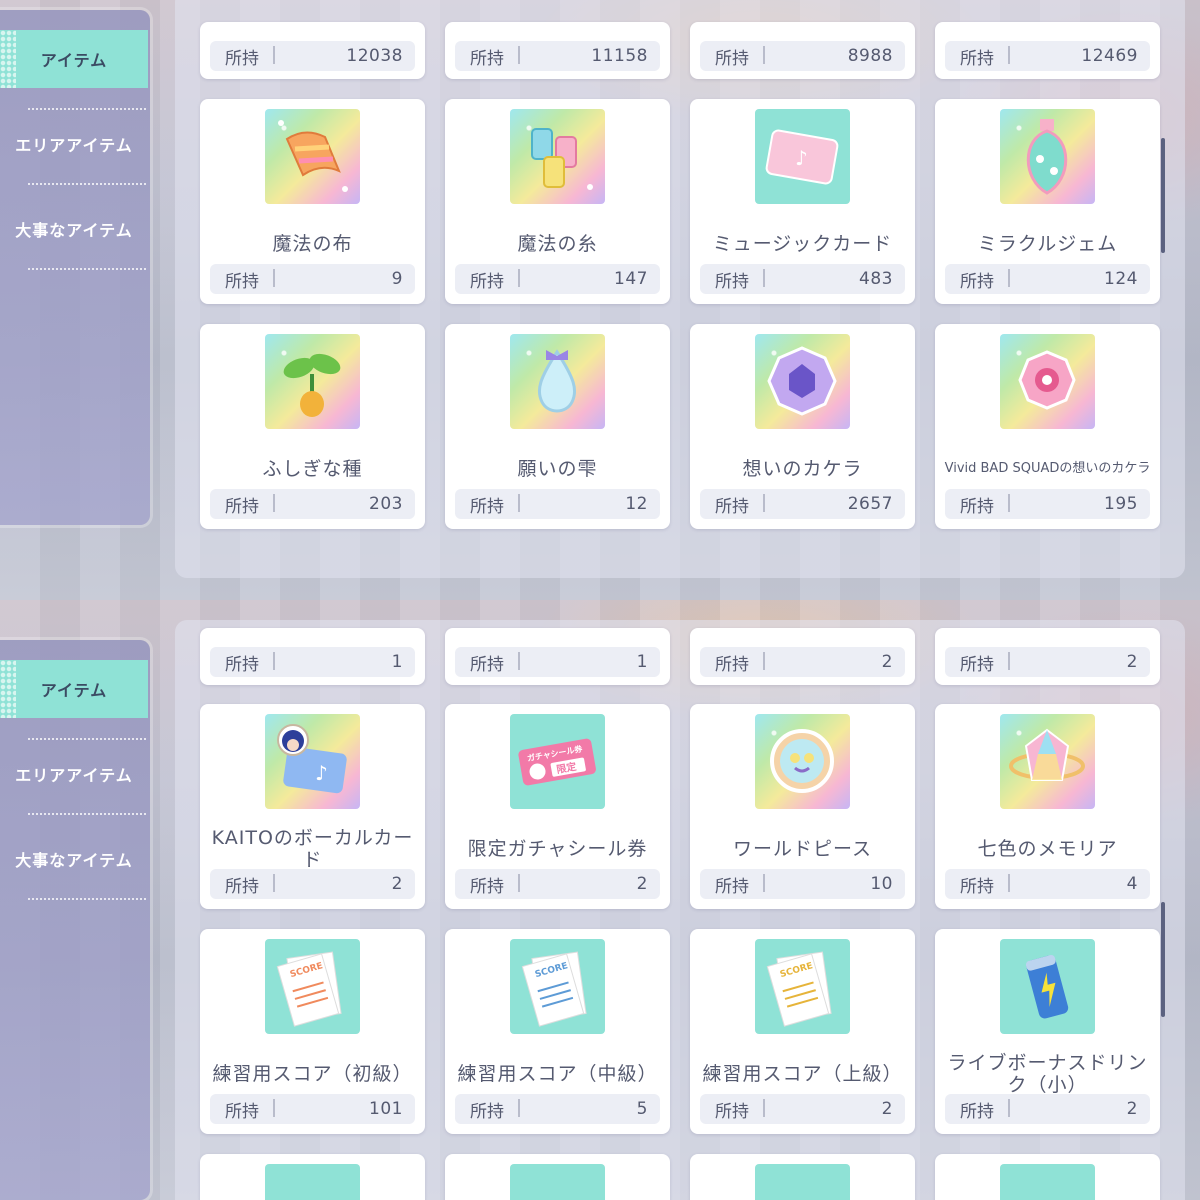 The width and height of the screenshot is (1200, 1200). I want to click on item-card-magic-thread: 魔法の糸 所持 147, so click(557, 201).